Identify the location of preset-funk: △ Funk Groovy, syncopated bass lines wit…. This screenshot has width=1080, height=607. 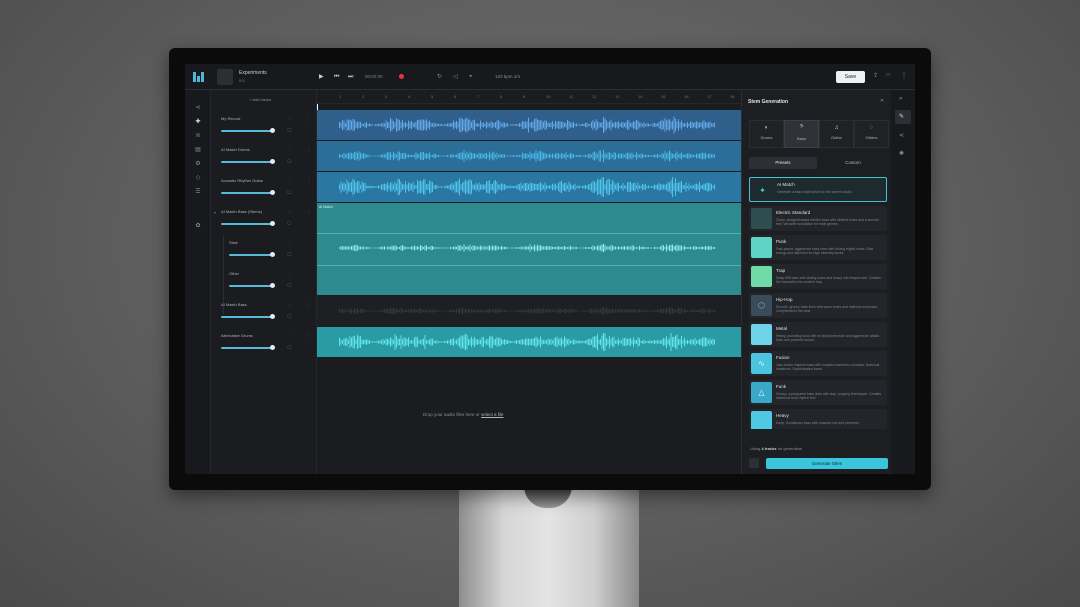
(818, 392).